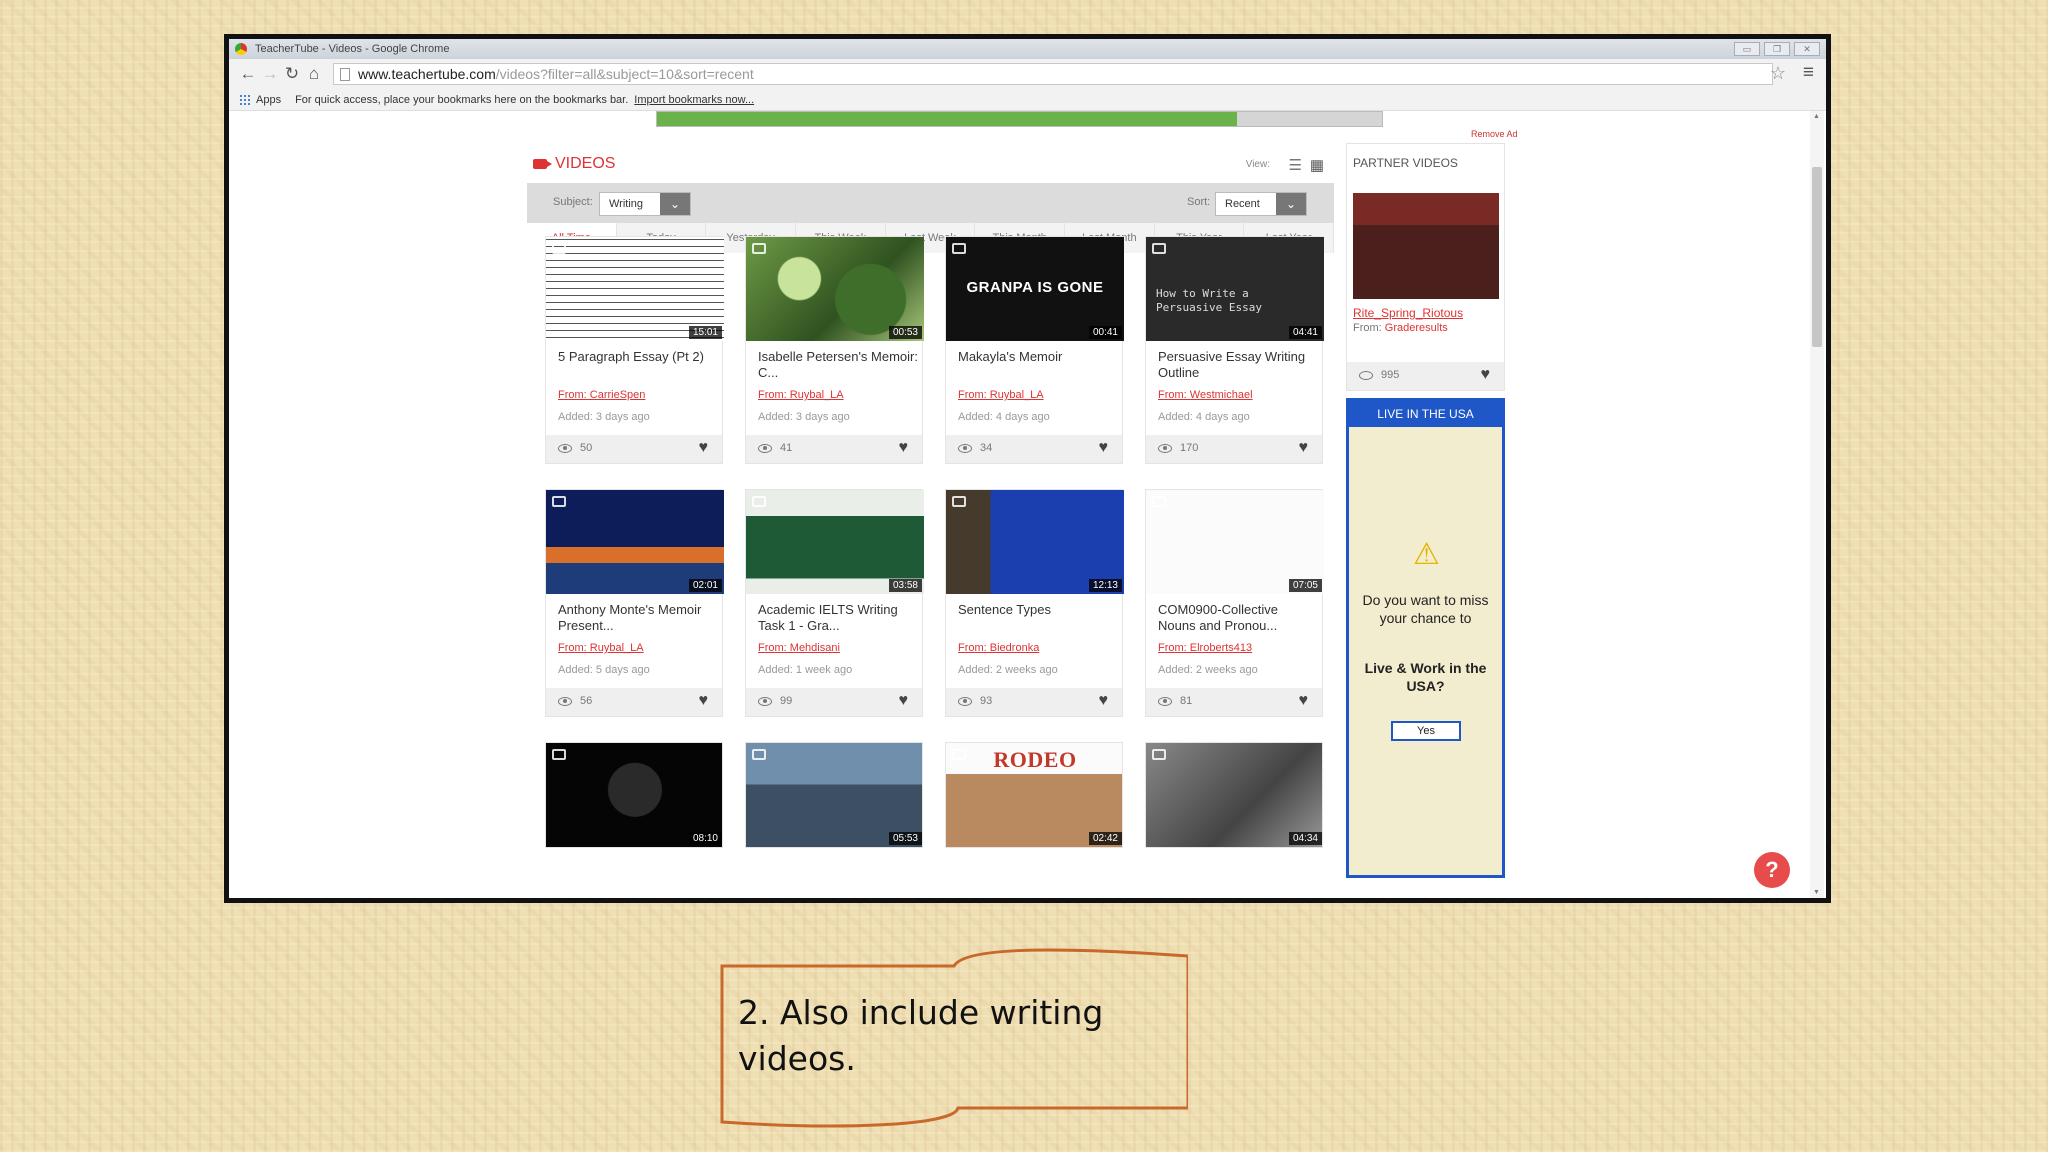  Describe the element at coordinates (1208, 670) in the screenshot. I see `video-added-date: Added: 2 weeks ago` at that location.